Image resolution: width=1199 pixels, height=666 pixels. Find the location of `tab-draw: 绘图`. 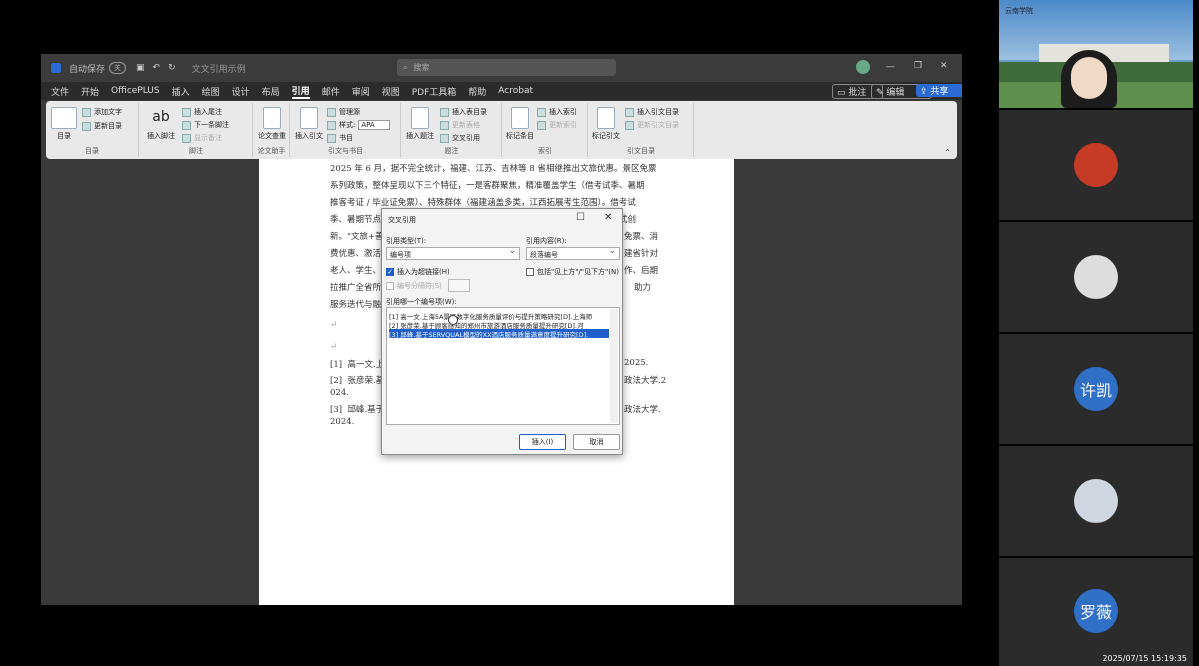

tab-draw: 绘图 is located at coordinates (211, 91).